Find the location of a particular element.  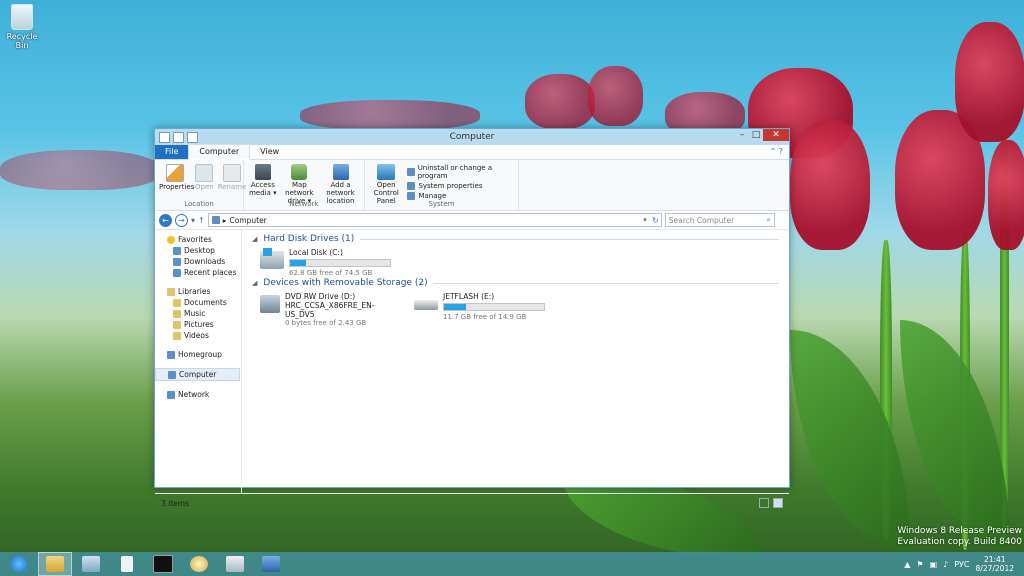

breadcrumb-computer: Computer is located at coordinates (247, 220).